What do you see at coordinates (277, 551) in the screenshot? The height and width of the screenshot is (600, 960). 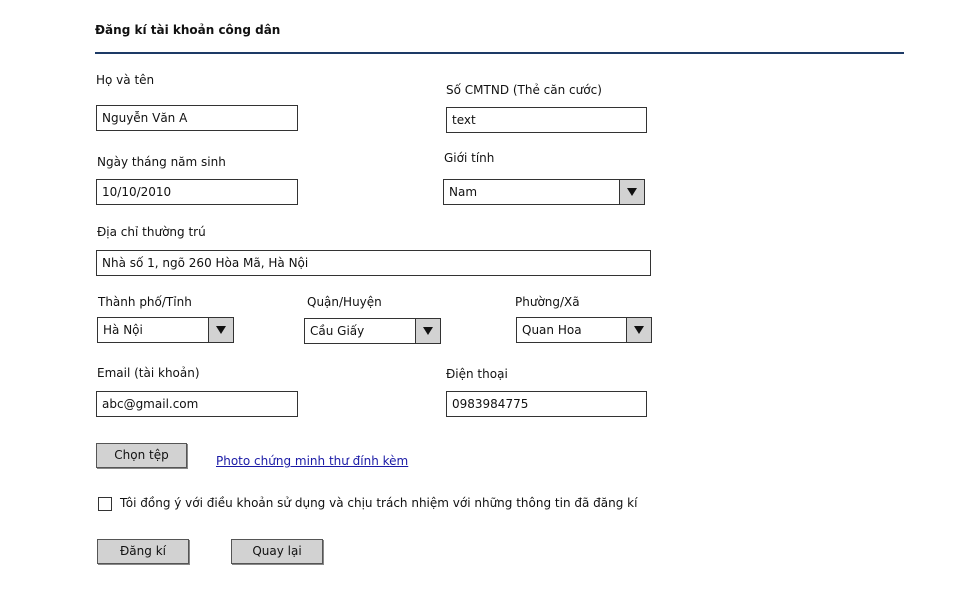 I see `back-button: Quay lại` at bounding box center [277, 551].